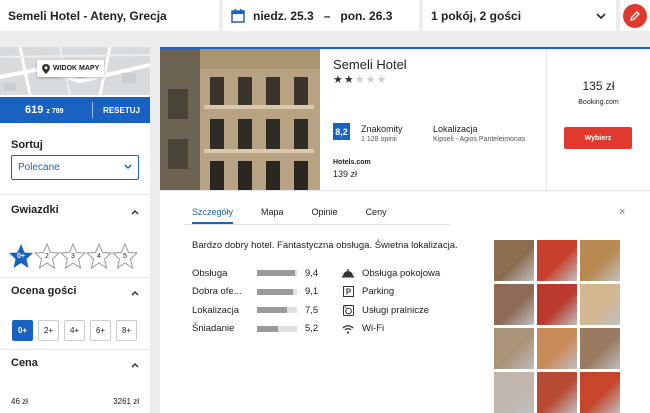  I want to click on price-max: 3261 zł, so click(126, 401).